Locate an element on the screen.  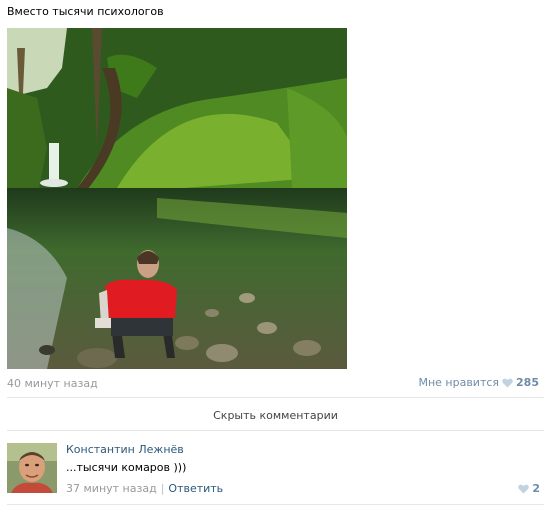
comment-like-button: 2 is located at coordinates (529, 488).